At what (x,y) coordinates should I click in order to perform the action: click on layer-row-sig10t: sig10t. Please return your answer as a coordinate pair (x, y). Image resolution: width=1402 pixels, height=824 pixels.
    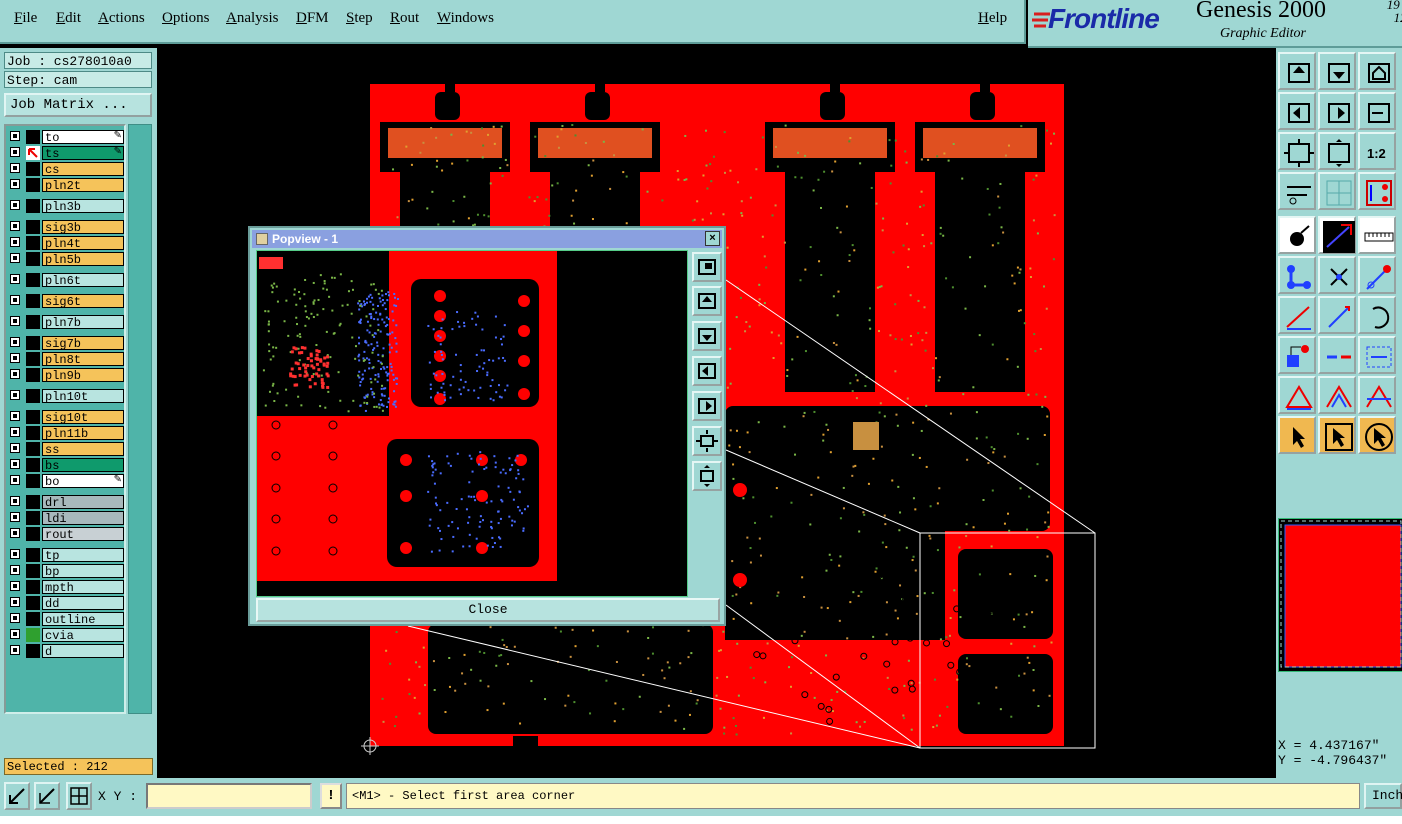
    Looking at the image, I should click on (66, 417).